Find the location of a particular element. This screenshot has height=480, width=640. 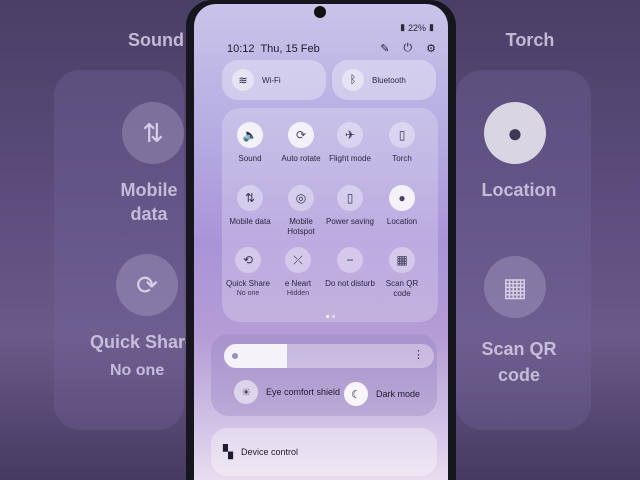

do-not-disturb-toggle: − Do not disturb is located at coordinates (350, 268).